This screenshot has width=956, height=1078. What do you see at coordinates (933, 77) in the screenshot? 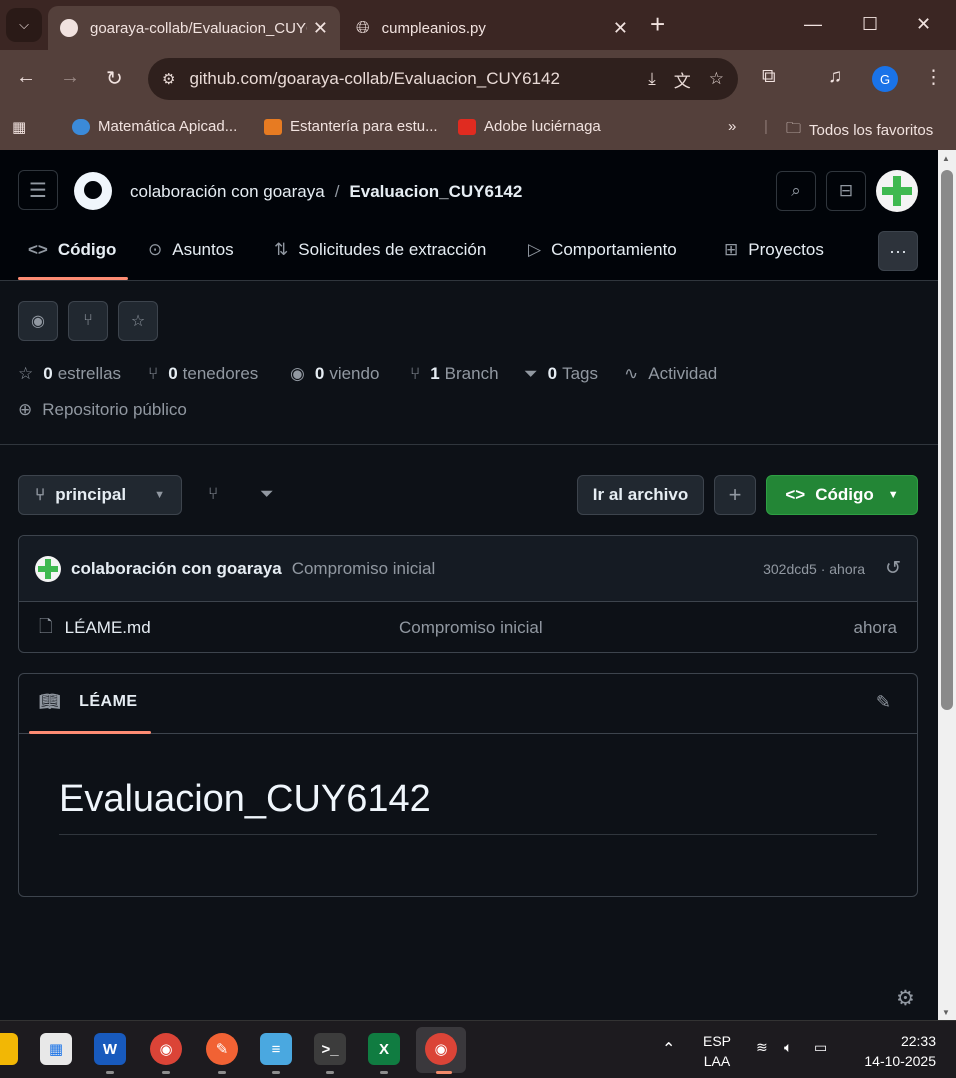
I see `menu-kebab-icon: ⋮` at bounding box center [933, 77].